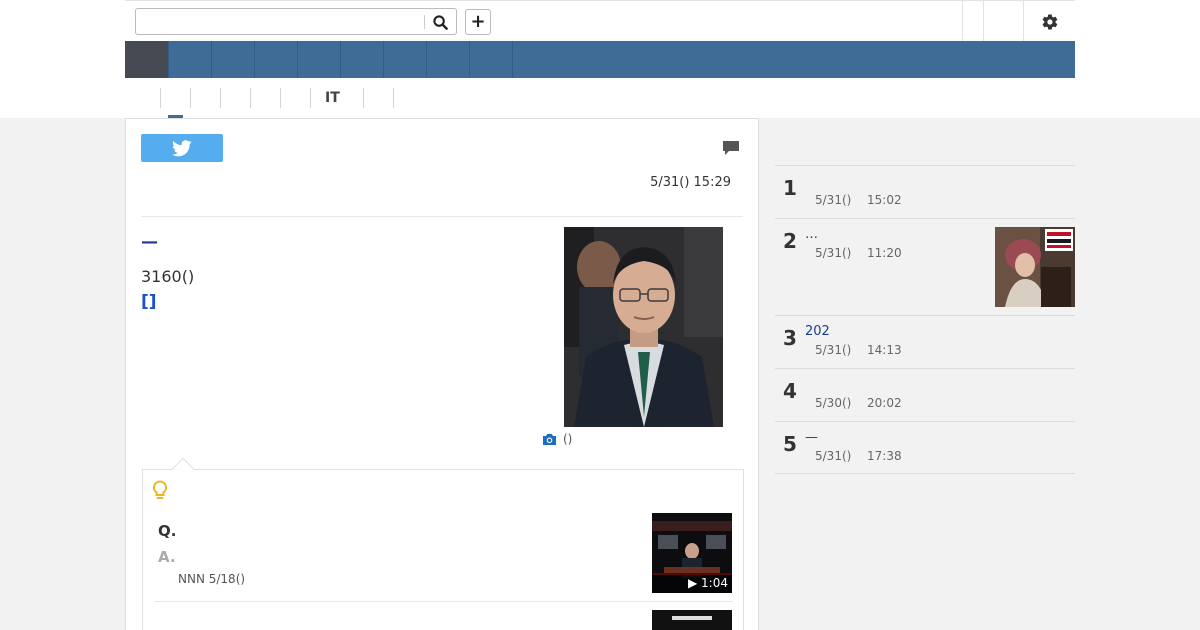 This screenshot has height=630, width=1200. I want to click on search-button, so click(440, 22).